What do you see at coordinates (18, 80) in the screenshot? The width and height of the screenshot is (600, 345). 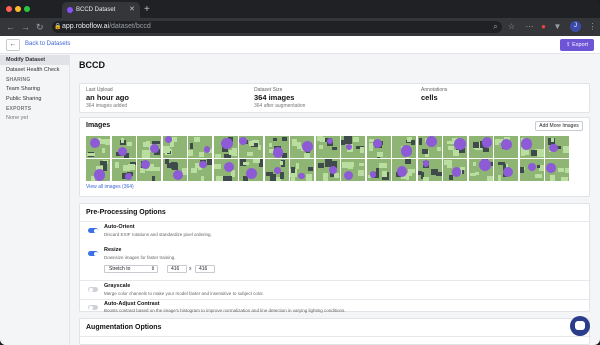 I see `sidebar-heading-sharing: SHARING` at bounding box center [18, 80].